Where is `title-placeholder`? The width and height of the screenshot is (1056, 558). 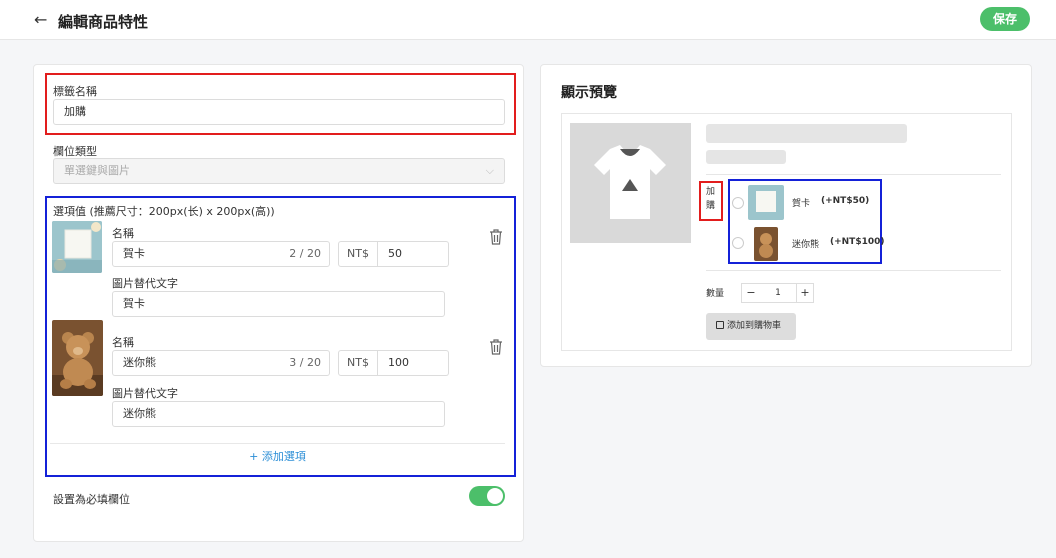 title-placeholder is located at coordinates (806, 133).